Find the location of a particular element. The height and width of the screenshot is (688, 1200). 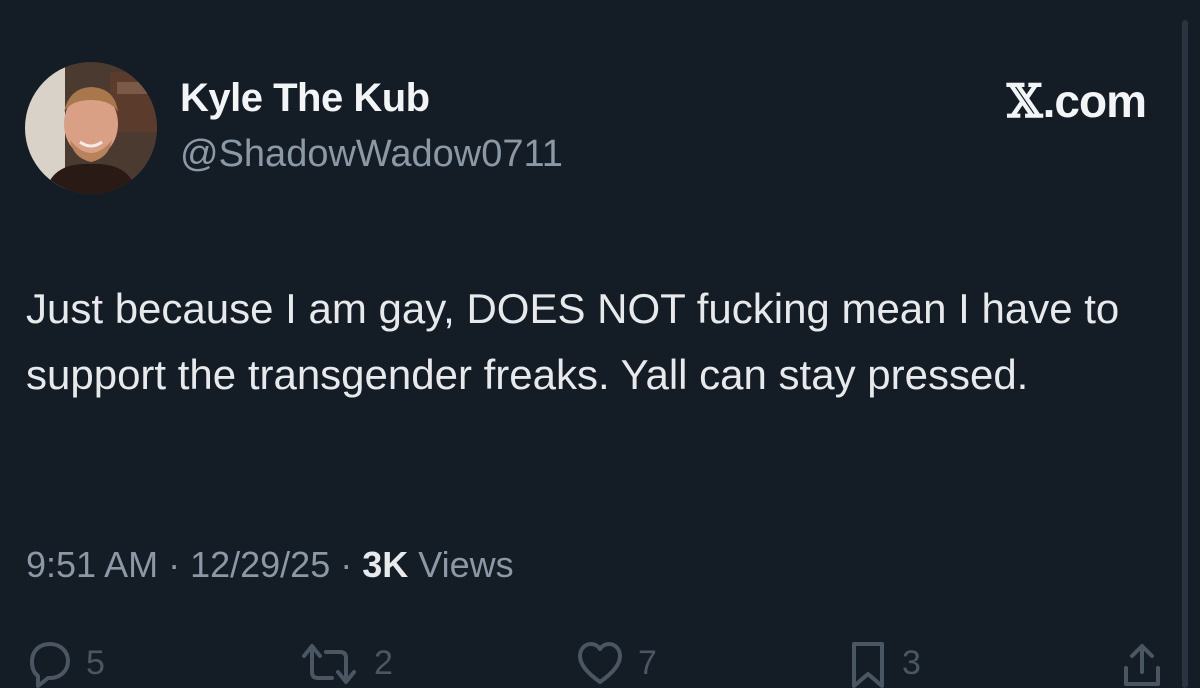

reply-icon is located at coordinates (50, 665).